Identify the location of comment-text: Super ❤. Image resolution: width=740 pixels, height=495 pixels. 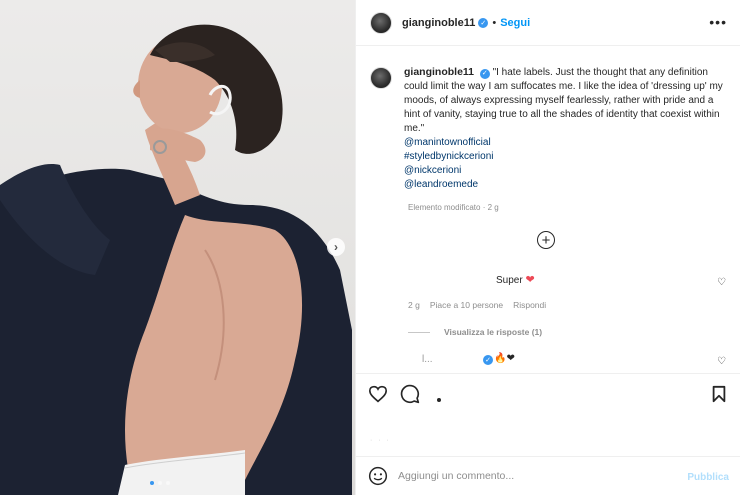
(515, 279).